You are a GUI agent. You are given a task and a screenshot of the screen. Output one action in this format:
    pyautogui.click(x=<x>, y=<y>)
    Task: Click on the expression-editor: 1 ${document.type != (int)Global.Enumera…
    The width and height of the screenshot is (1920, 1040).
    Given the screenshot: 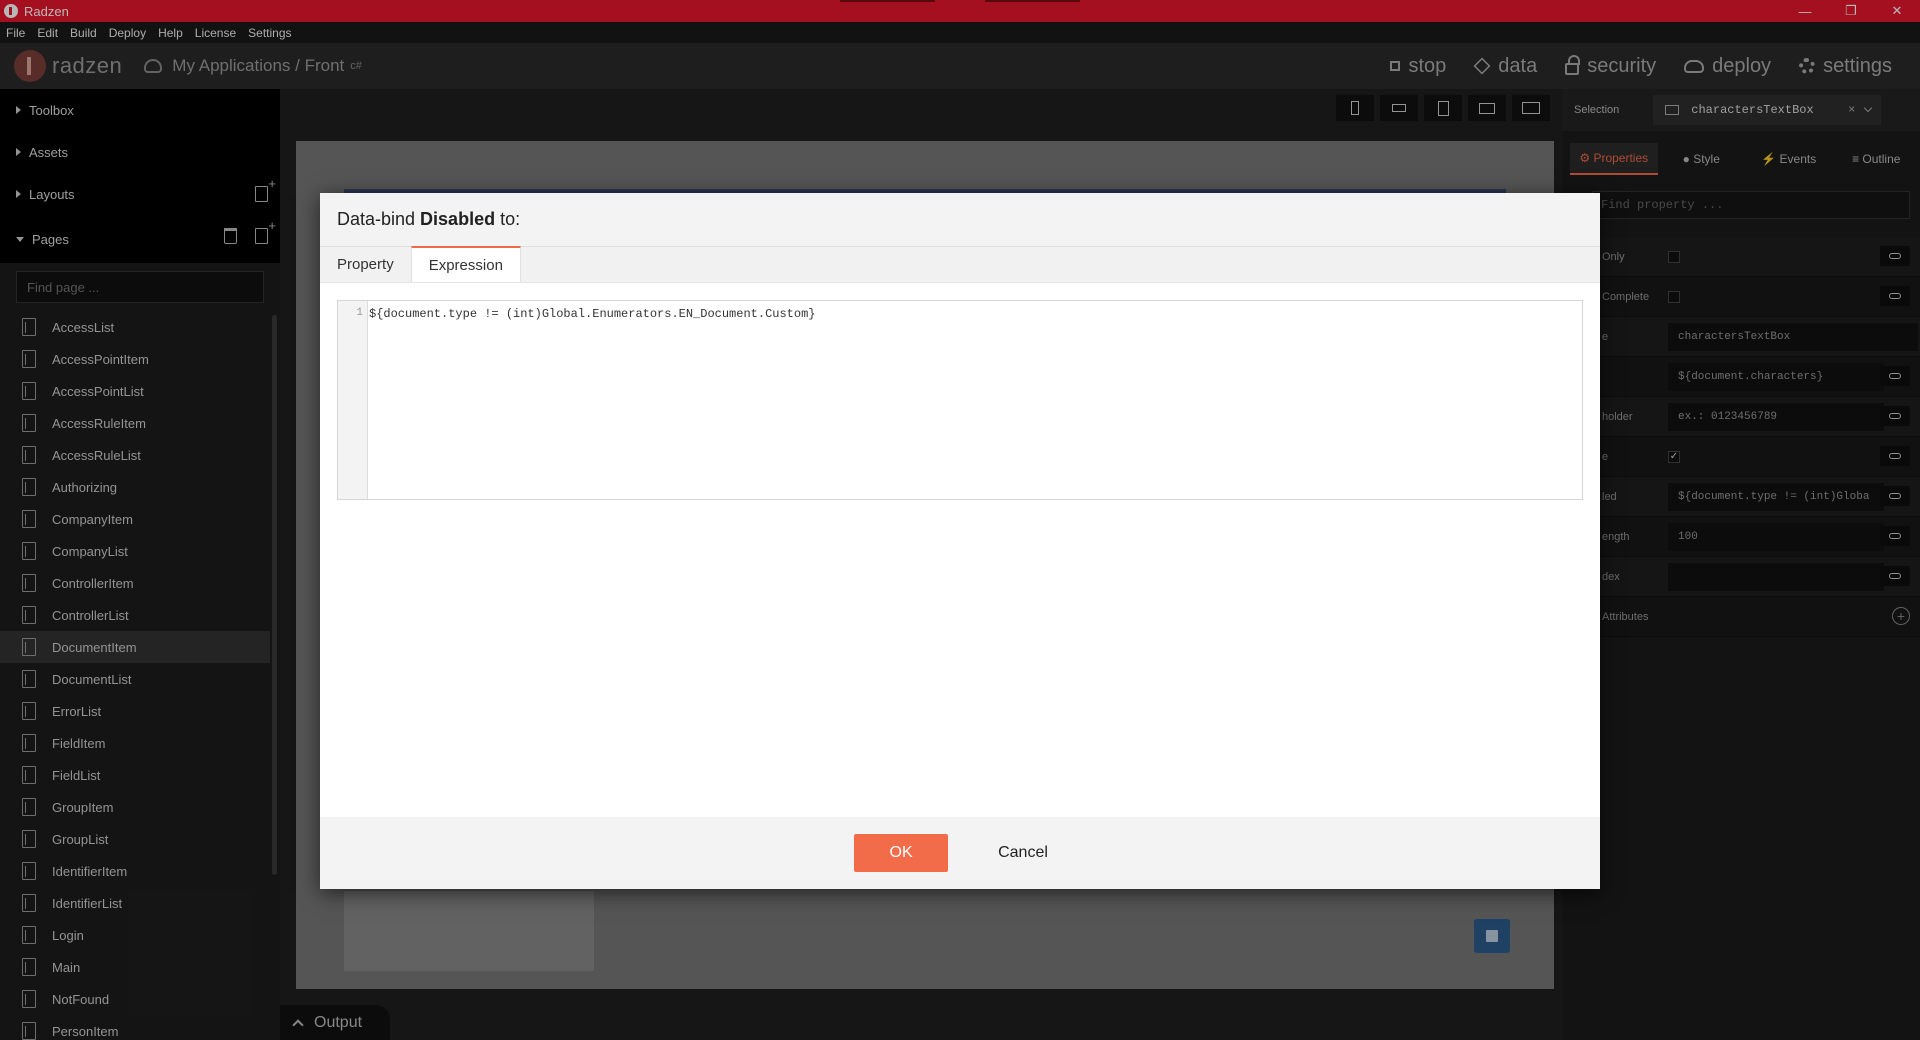 What is the action you would take?
    pyautogui.click(x=960, y=400)
    